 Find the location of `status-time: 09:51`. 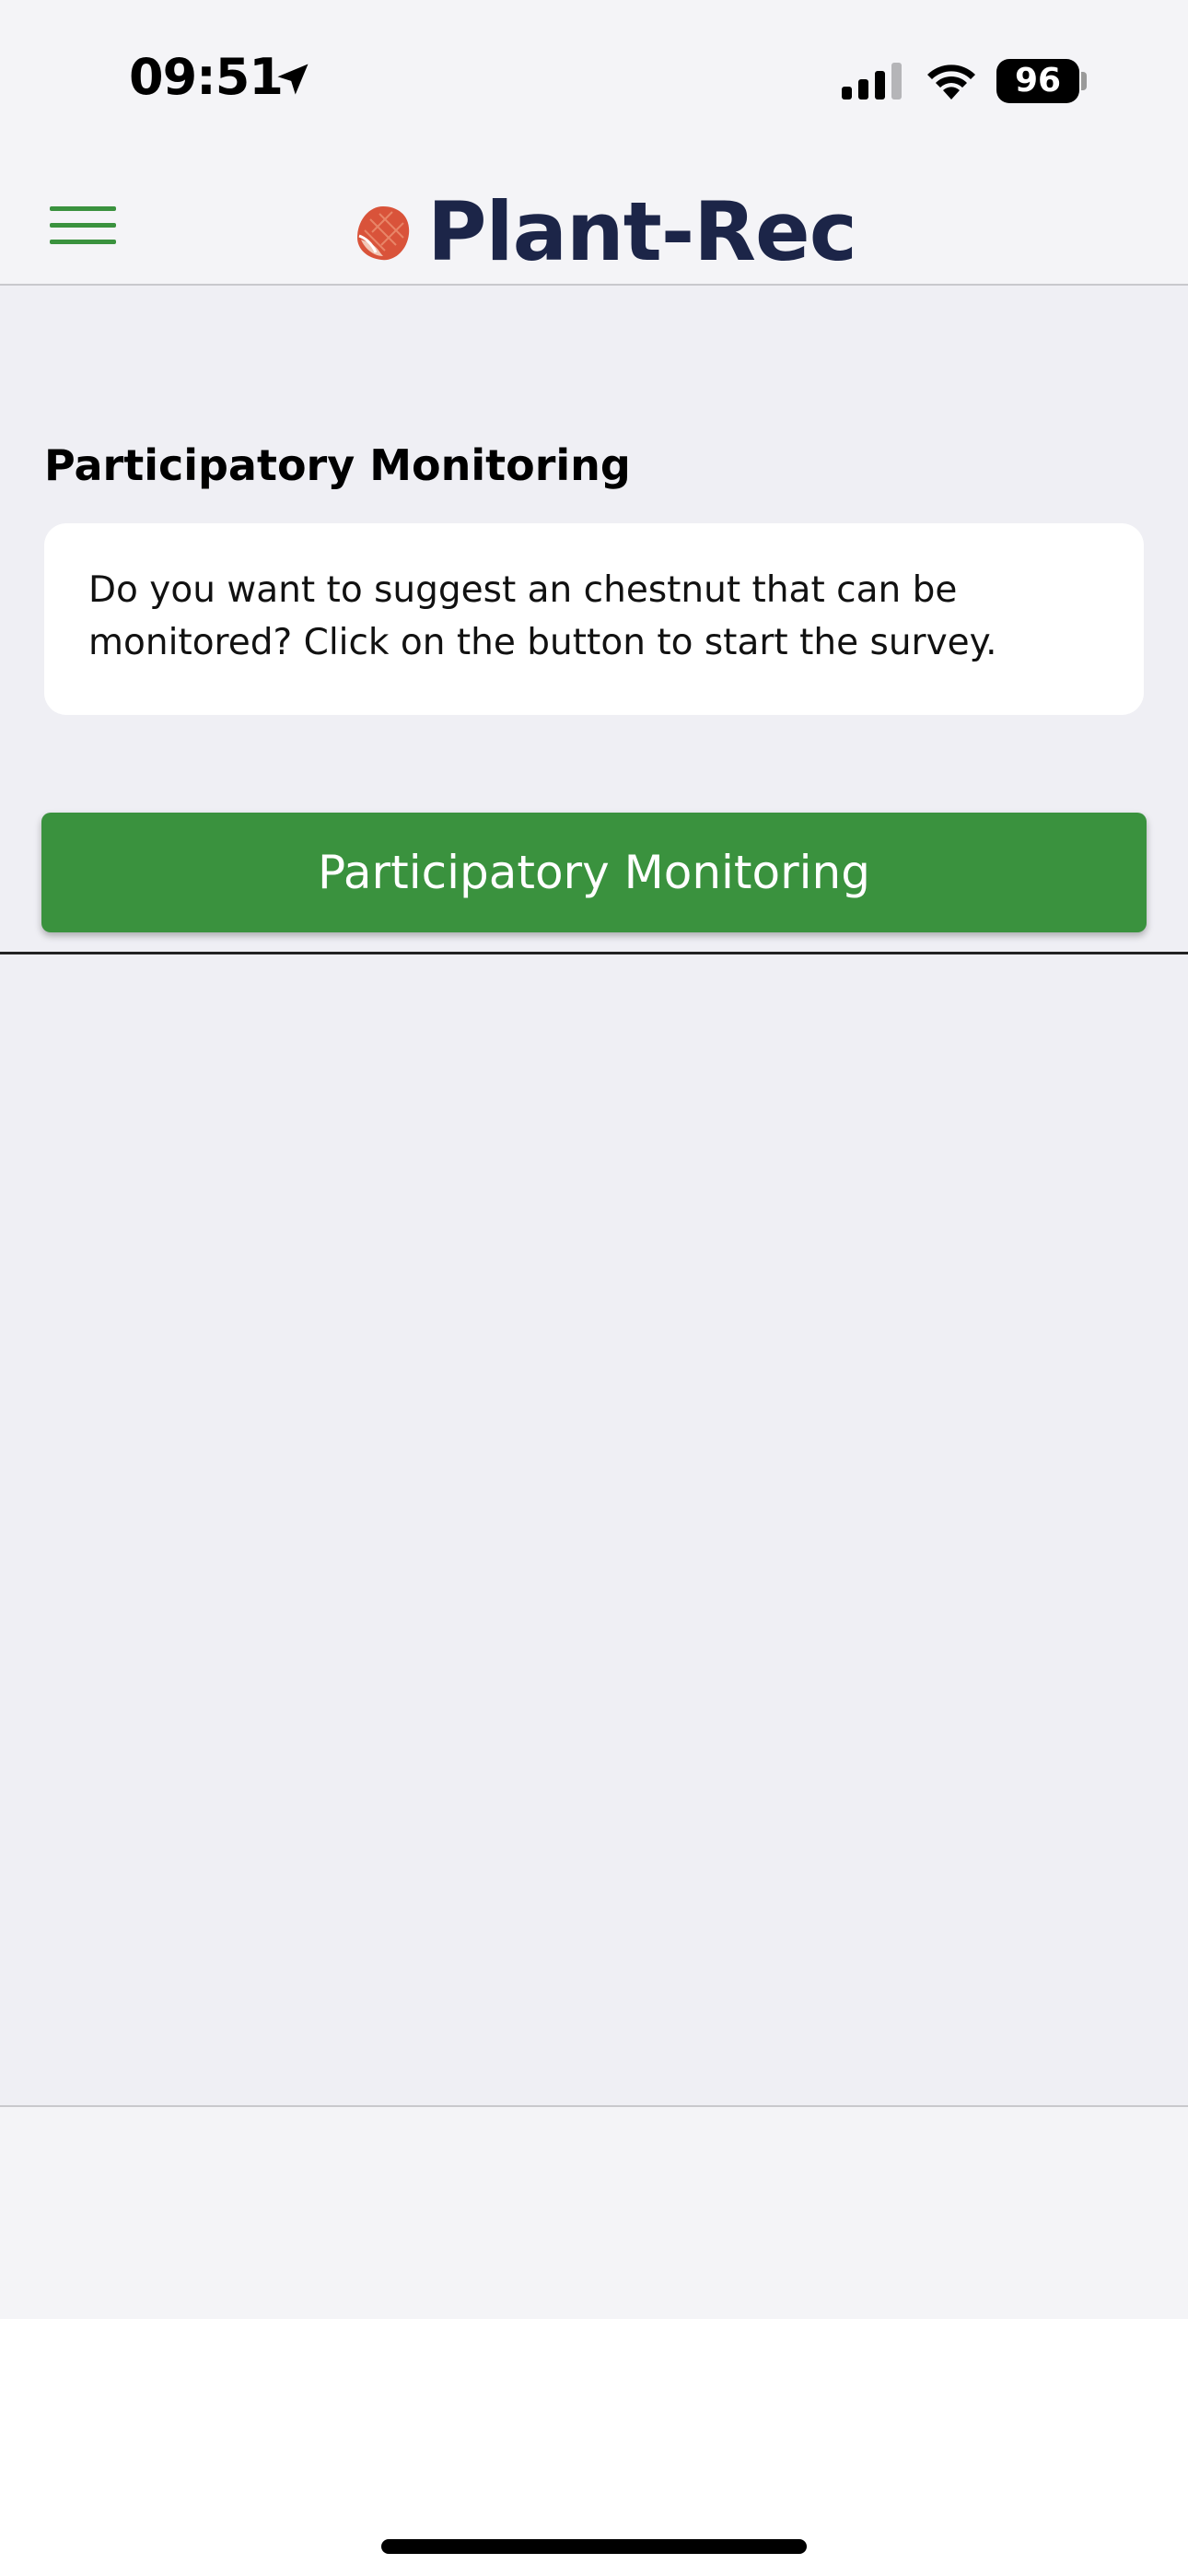

status-time: 09:51 is located at coordinates (206, 77).